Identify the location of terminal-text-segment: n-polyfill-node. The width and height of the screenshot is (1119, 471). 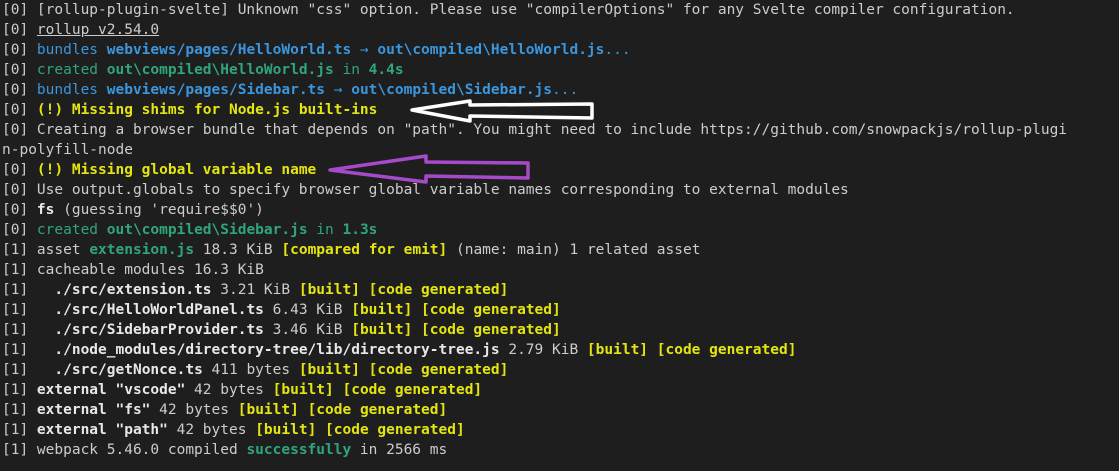
(67, 150).